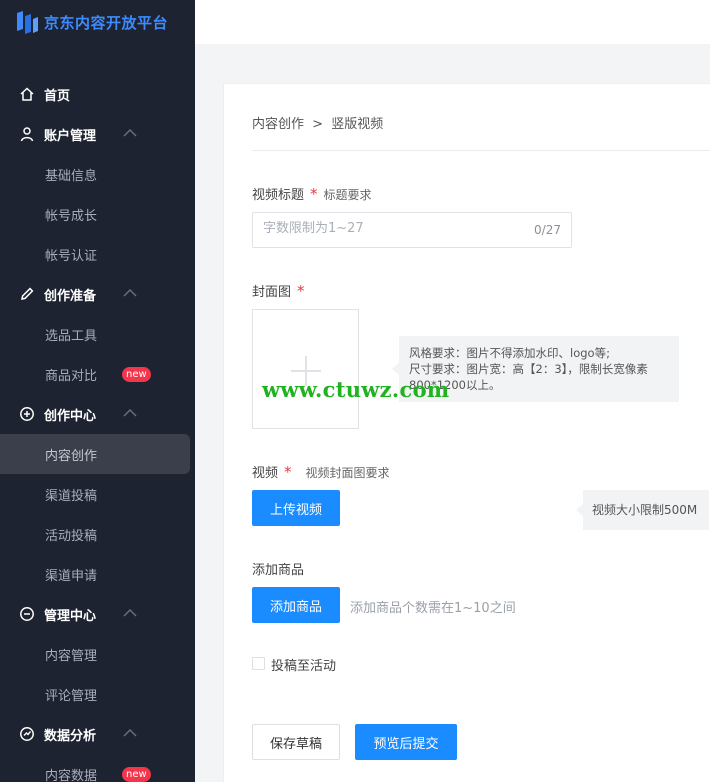 The image size is (710, 782). What do you see at coordinates (71, 176) in the screenshot?
I see `sidebar-item-label: 基础信息` at bounding box center [71, 176].